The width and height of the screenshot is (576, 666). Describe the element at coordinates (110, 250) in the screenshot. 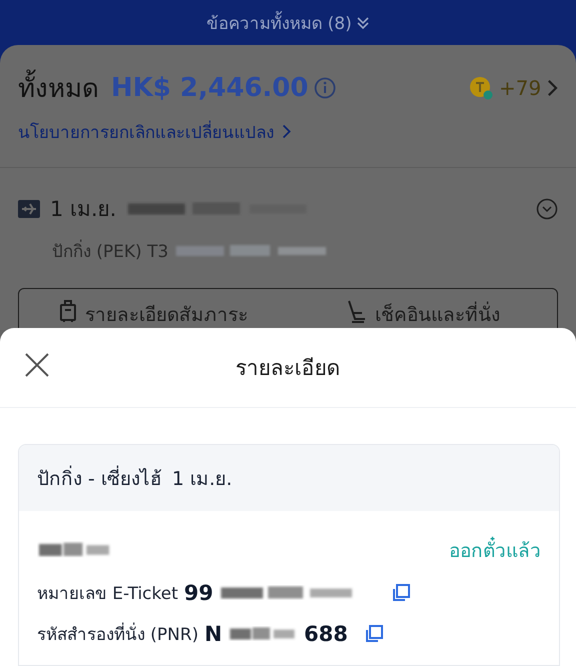

I see `departure-text: ปักกิ่ง (PEK) T3` at that location.